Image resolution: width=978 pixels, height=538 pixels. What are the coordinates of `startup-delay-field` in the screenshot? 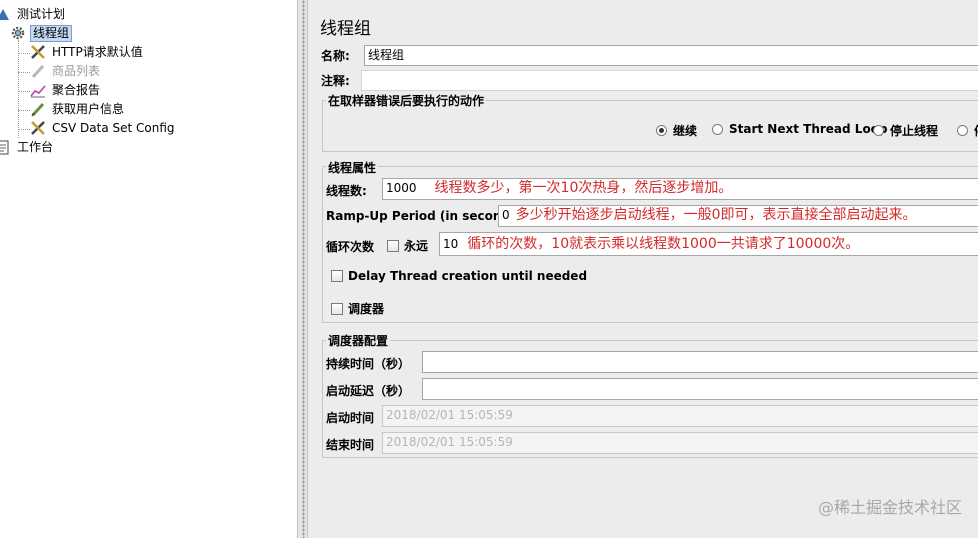 It's located at (700, 389).